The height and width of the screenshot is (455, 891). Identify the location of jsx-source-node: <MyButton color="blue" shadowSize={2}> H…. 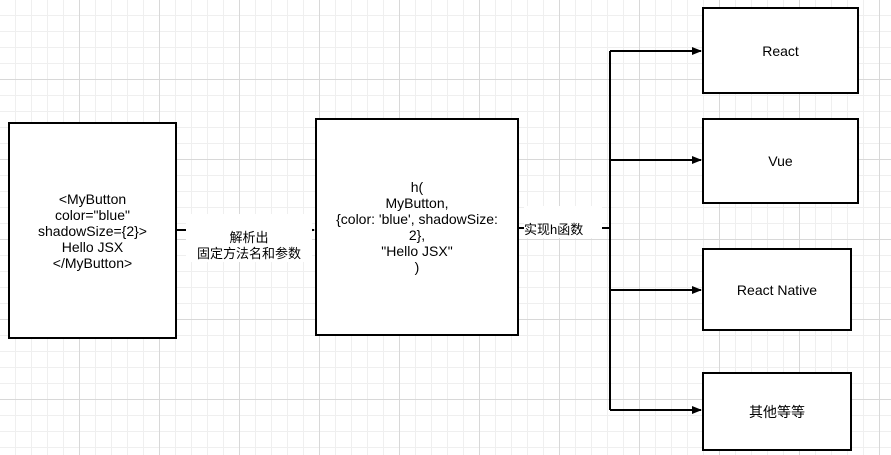
(92, 230).